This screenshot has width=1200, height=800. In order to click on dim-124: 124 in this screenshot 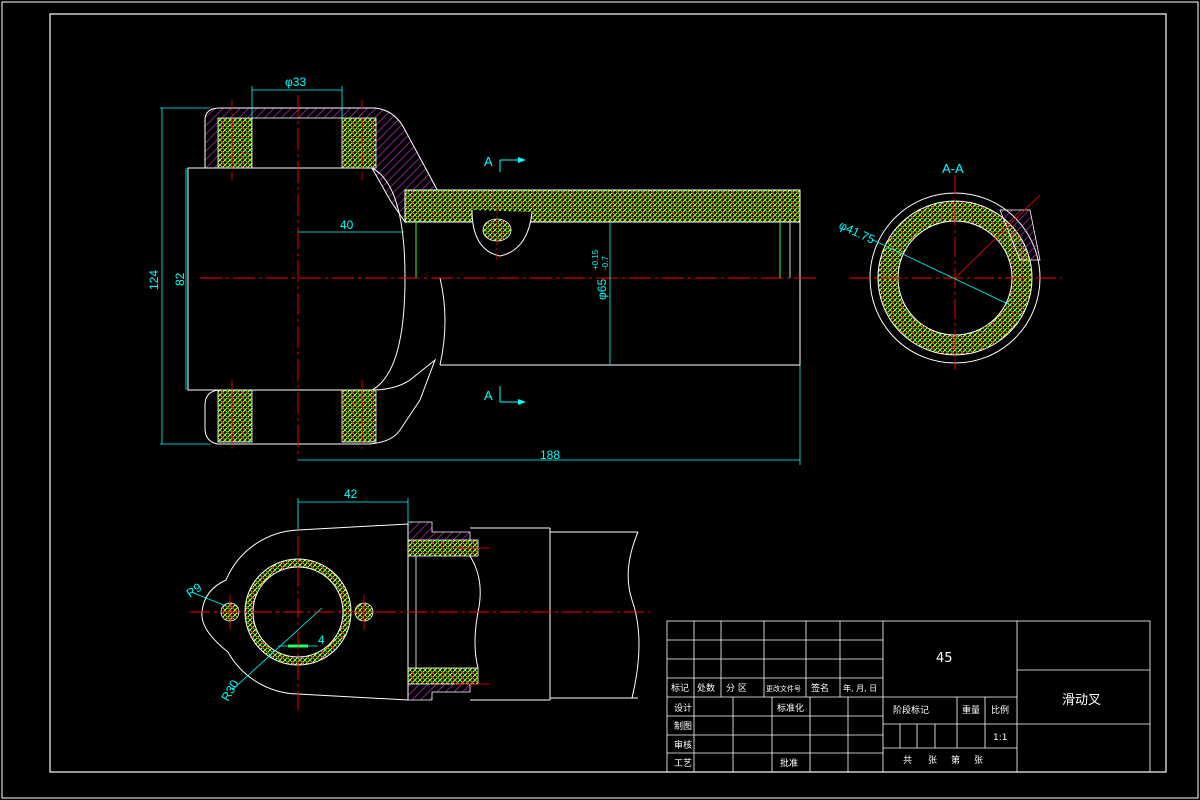, I will do `click(154, 280)`.